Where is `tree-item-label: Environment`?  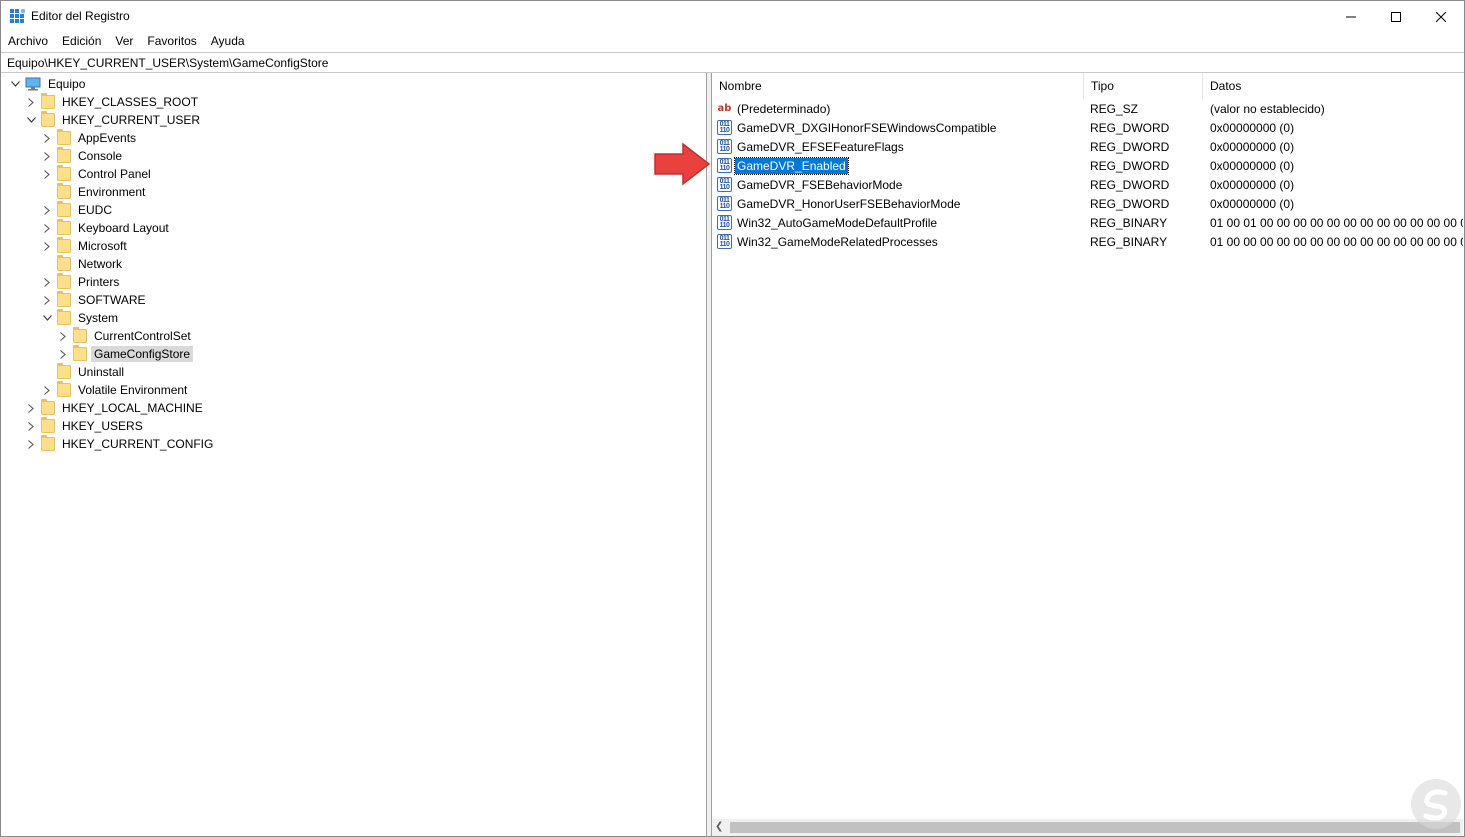 tree-item-label: Environment is located at coordinates (112, 192).